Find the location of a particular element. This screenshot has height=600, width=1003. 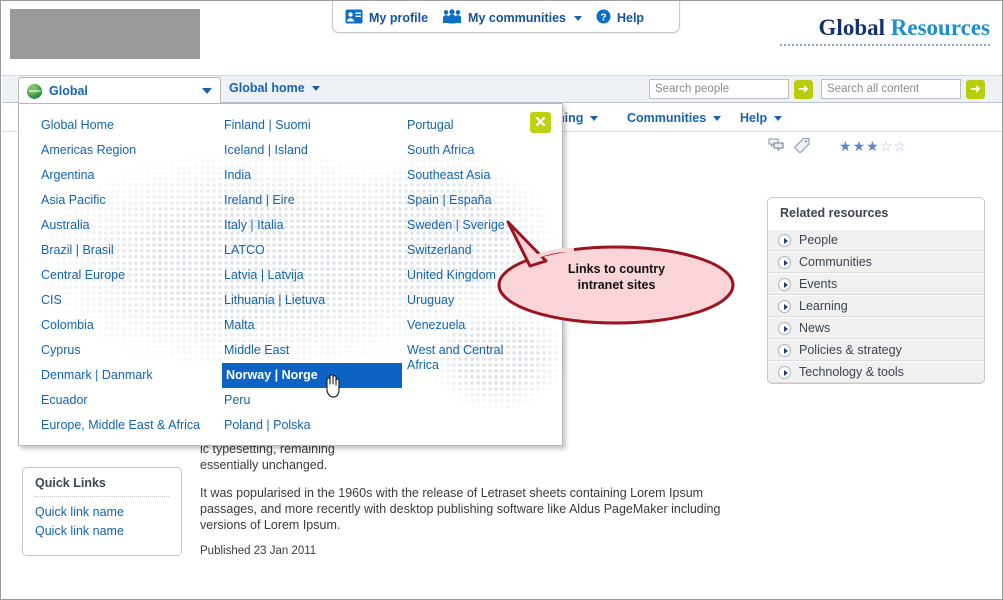

nav-item-help: Help is located at coordinates (761, 118).